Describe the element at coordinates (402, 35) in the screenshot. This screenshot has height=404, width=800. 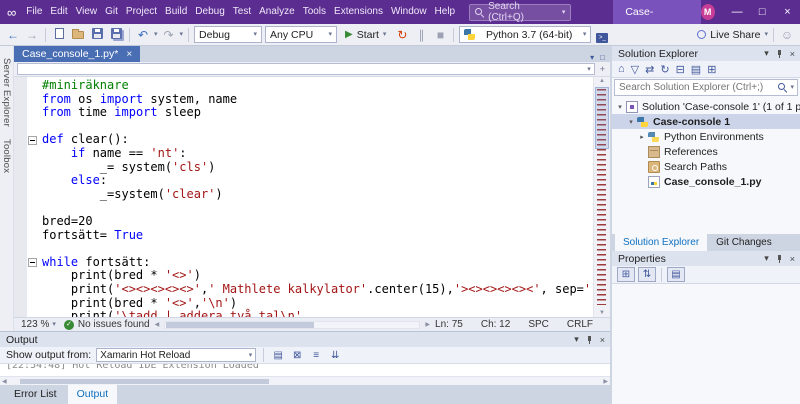
I see `hot-reload-icon: ↻` at that location.